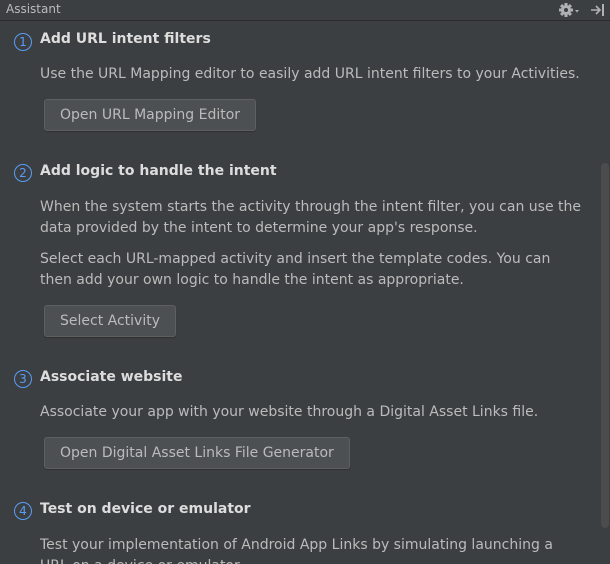  What do you see at coordinates (23, 42) in the screenshot?
I see `step-number-badge: 1` at bounding box center [23, 42].